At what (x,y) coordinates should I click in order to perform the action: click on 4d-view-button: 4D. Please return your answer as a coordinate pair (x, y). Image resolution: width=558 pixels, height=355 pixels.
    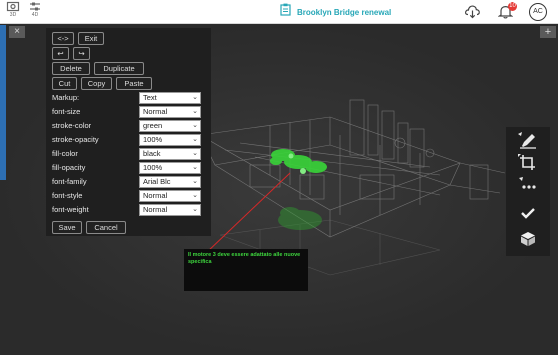
    Looking at the image, I should click on (35, 9).